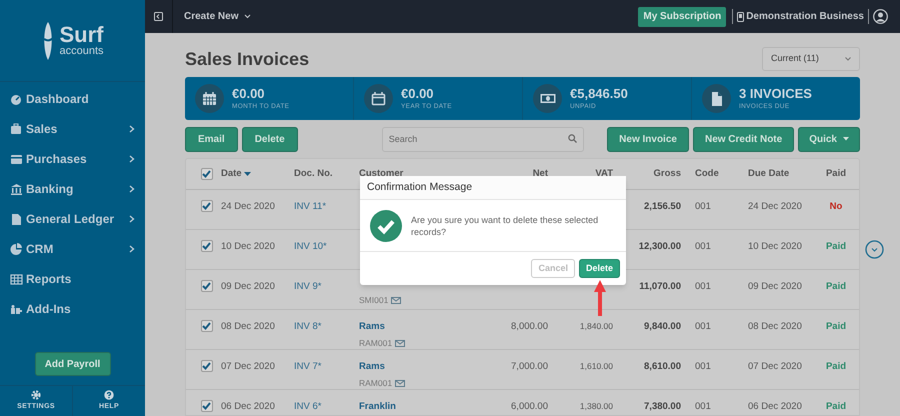 Image resolution: width=900 pixels, height=416 pixels. I want to click on quick-menu-button: Quick, so click(829, 139).